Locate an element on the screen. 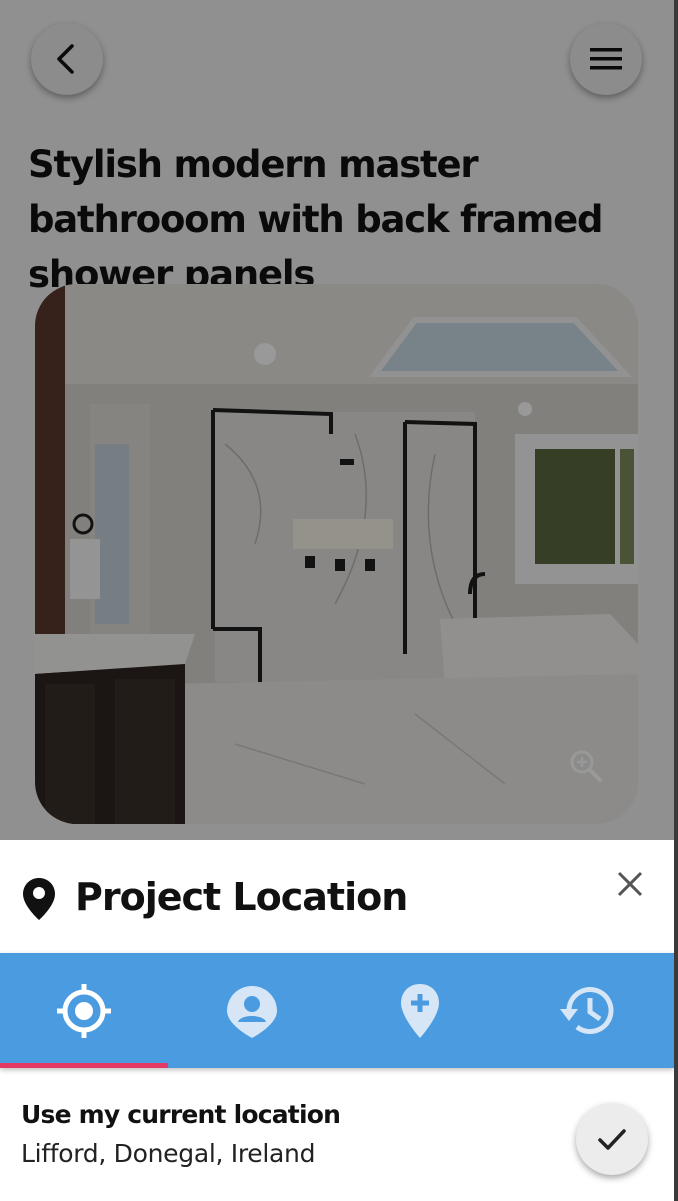 Image resolution: width=678 pixels, height=1201 pixels. current-location-address: Lifford, Donegal, Ireland is located at coordinates (168, 1153).